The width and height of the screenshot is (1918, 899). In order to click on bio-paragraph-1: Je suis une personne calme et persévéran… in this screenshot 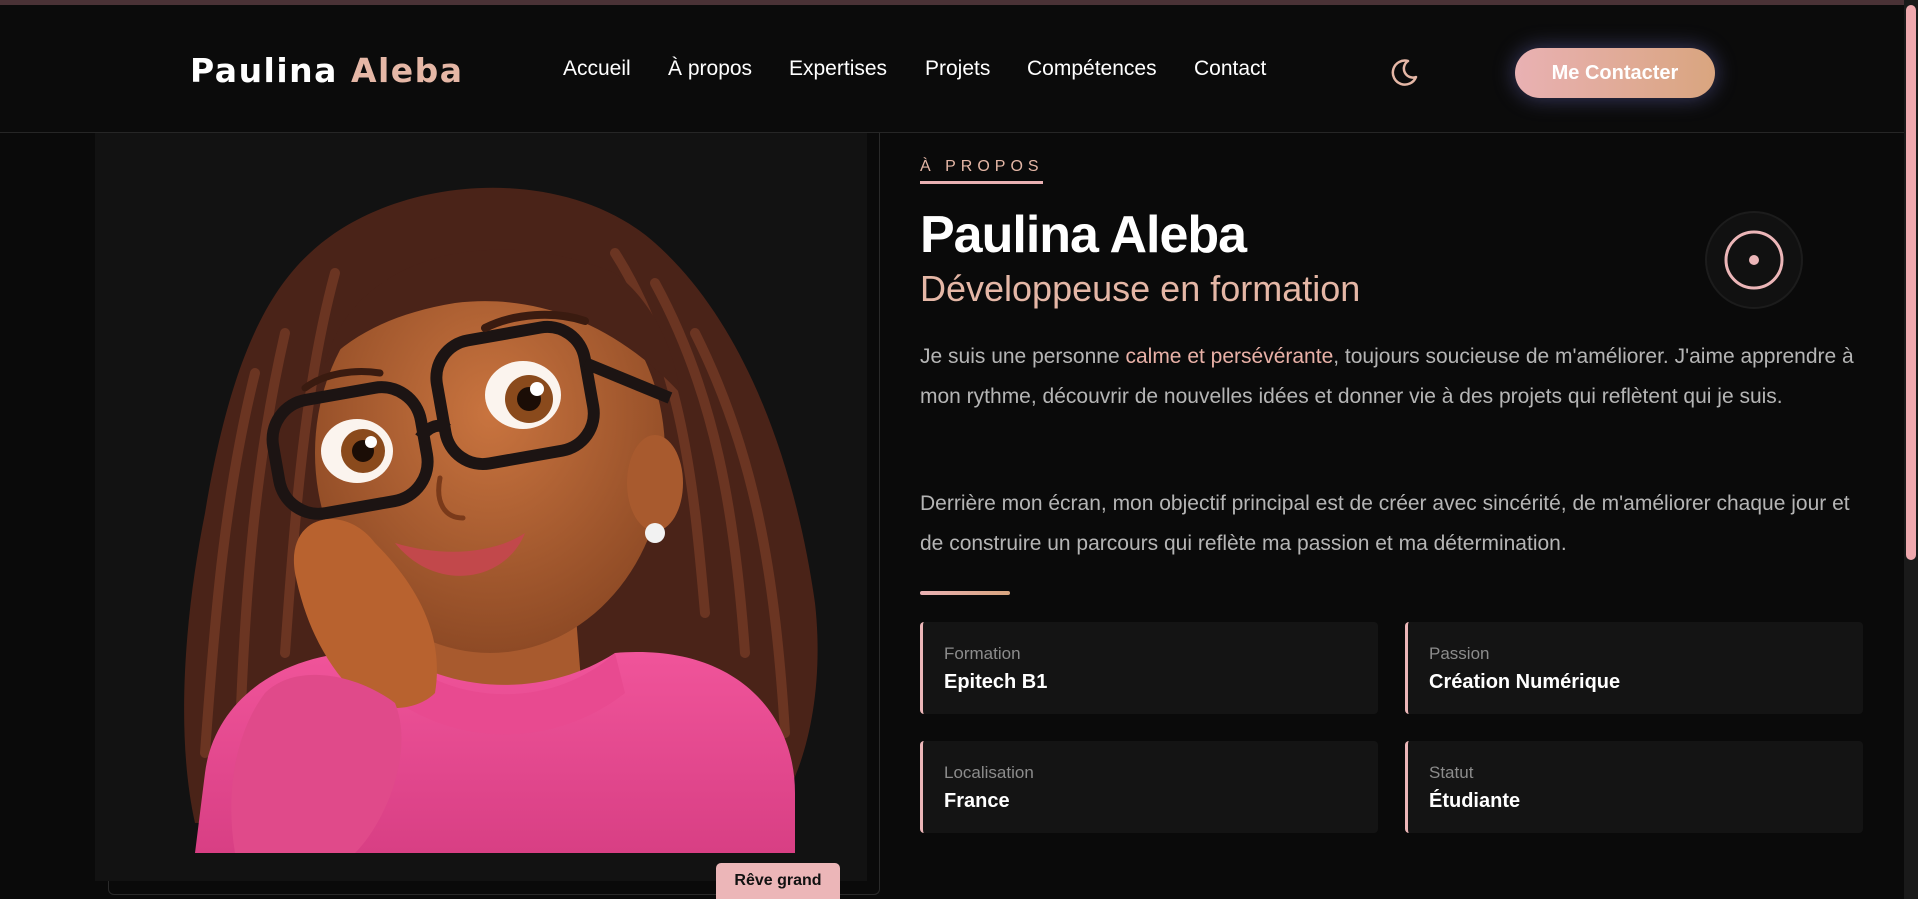, I will do `click(1390, 377)`.